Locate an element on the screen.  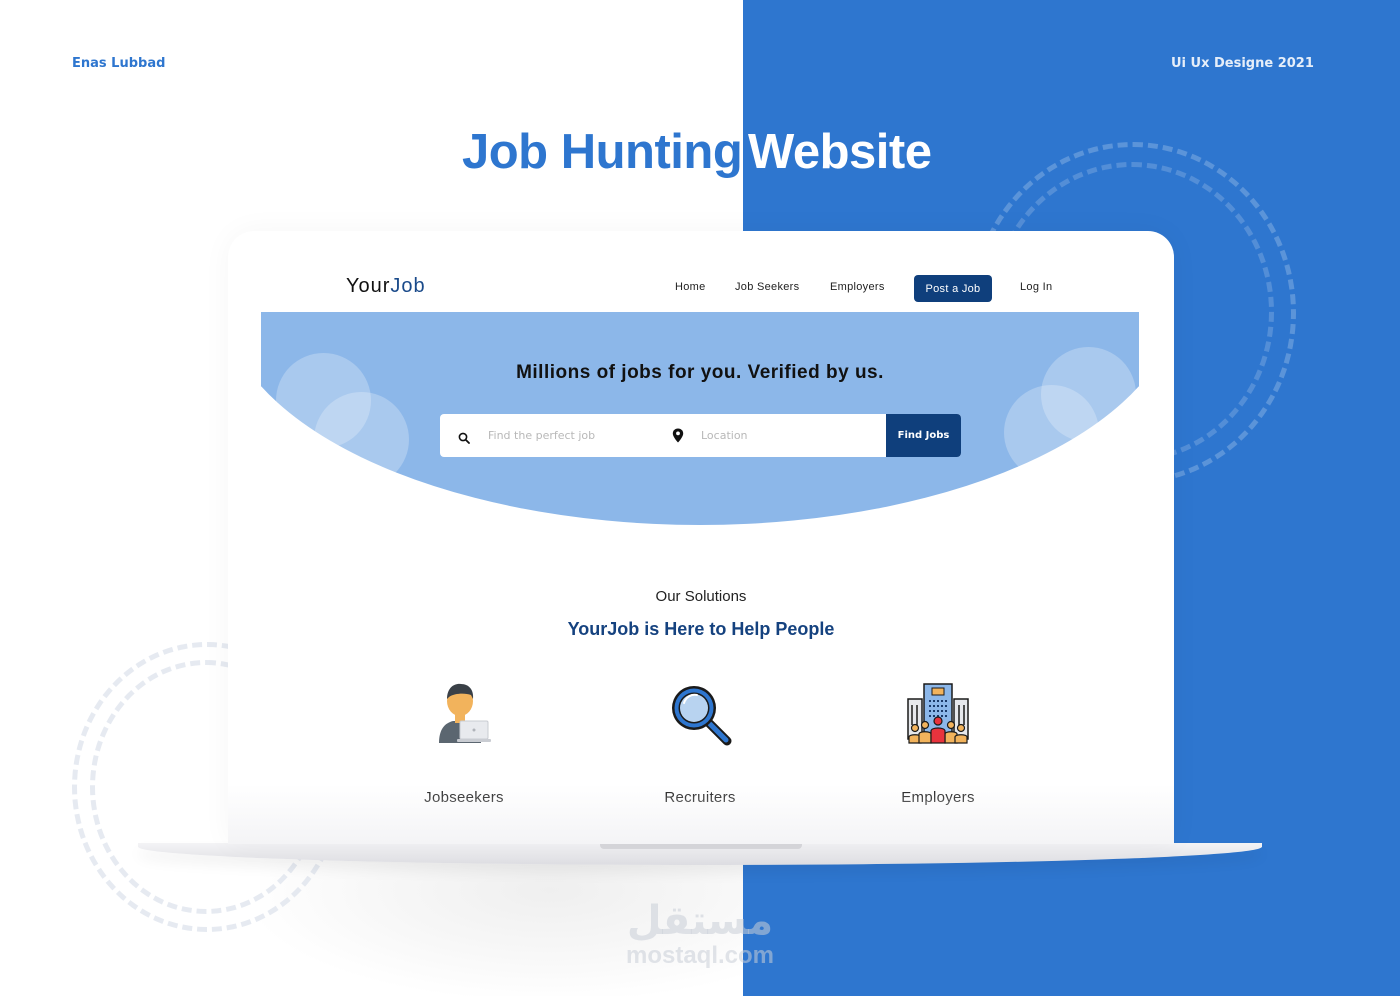
buildings-people-icon is located at coordinates (938, 713).